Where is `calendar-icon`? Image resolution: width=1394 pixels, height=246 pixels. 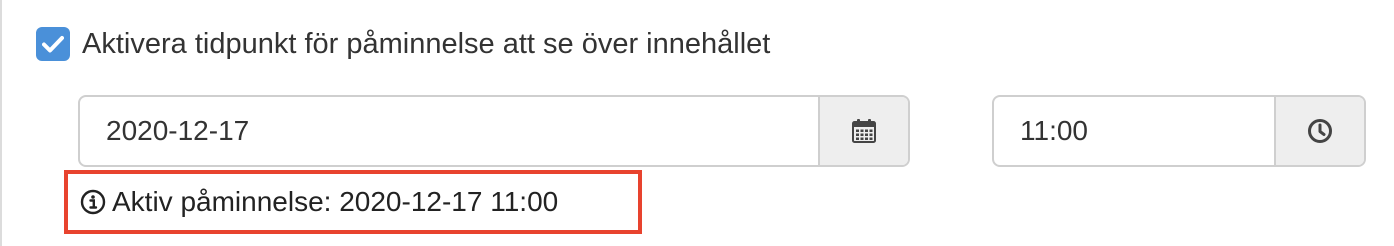
calendar-icon is located at coordinates (864, 131).